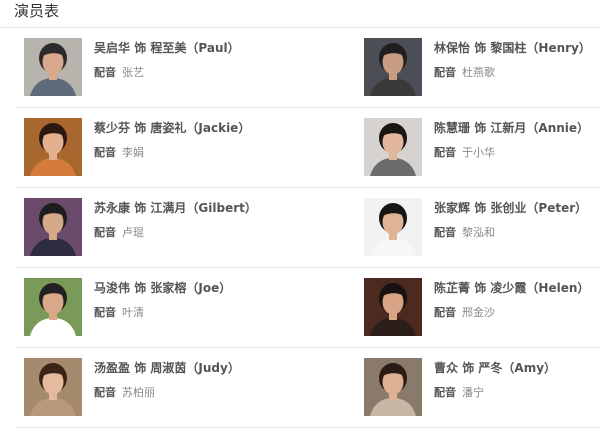 This screenshot has width=600, height=428. I want to click on voice-actor-name: 杜燕歌, so click(478, 72).